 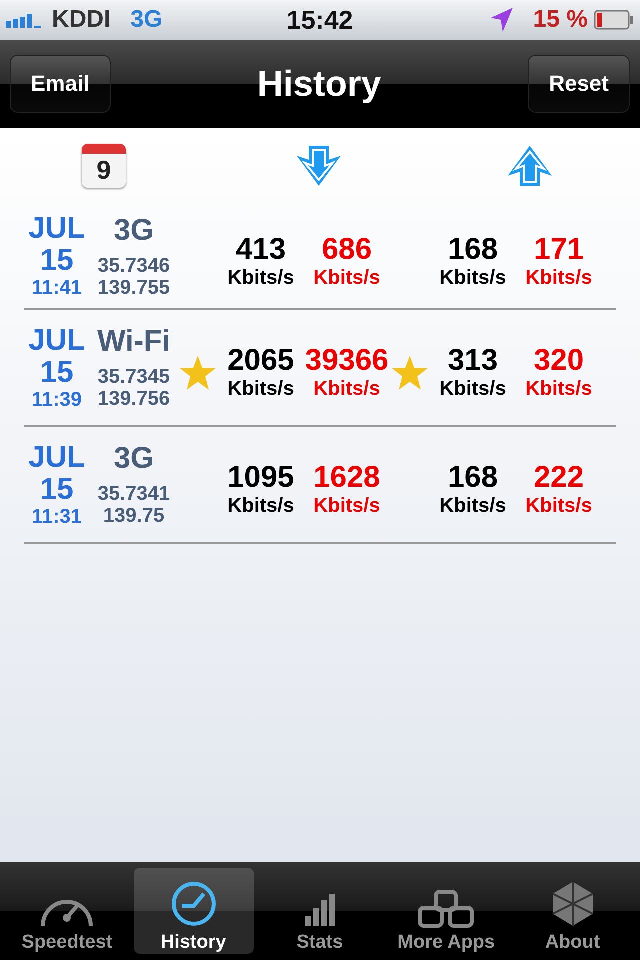 What do you see at coordinates (146, 20) in the screenshot?
I see `network-type: 3G` at bounding box center [146, 20].